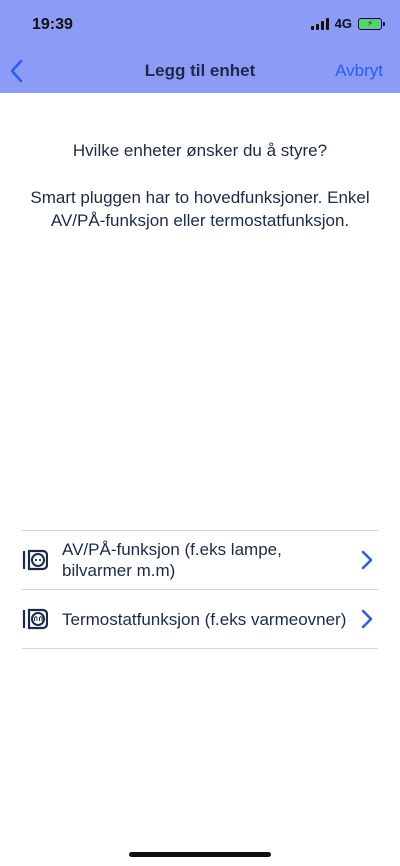  Describe the element at coordinates (35, 619) in the screenshot. I see `heater-socket-icon` at that location.